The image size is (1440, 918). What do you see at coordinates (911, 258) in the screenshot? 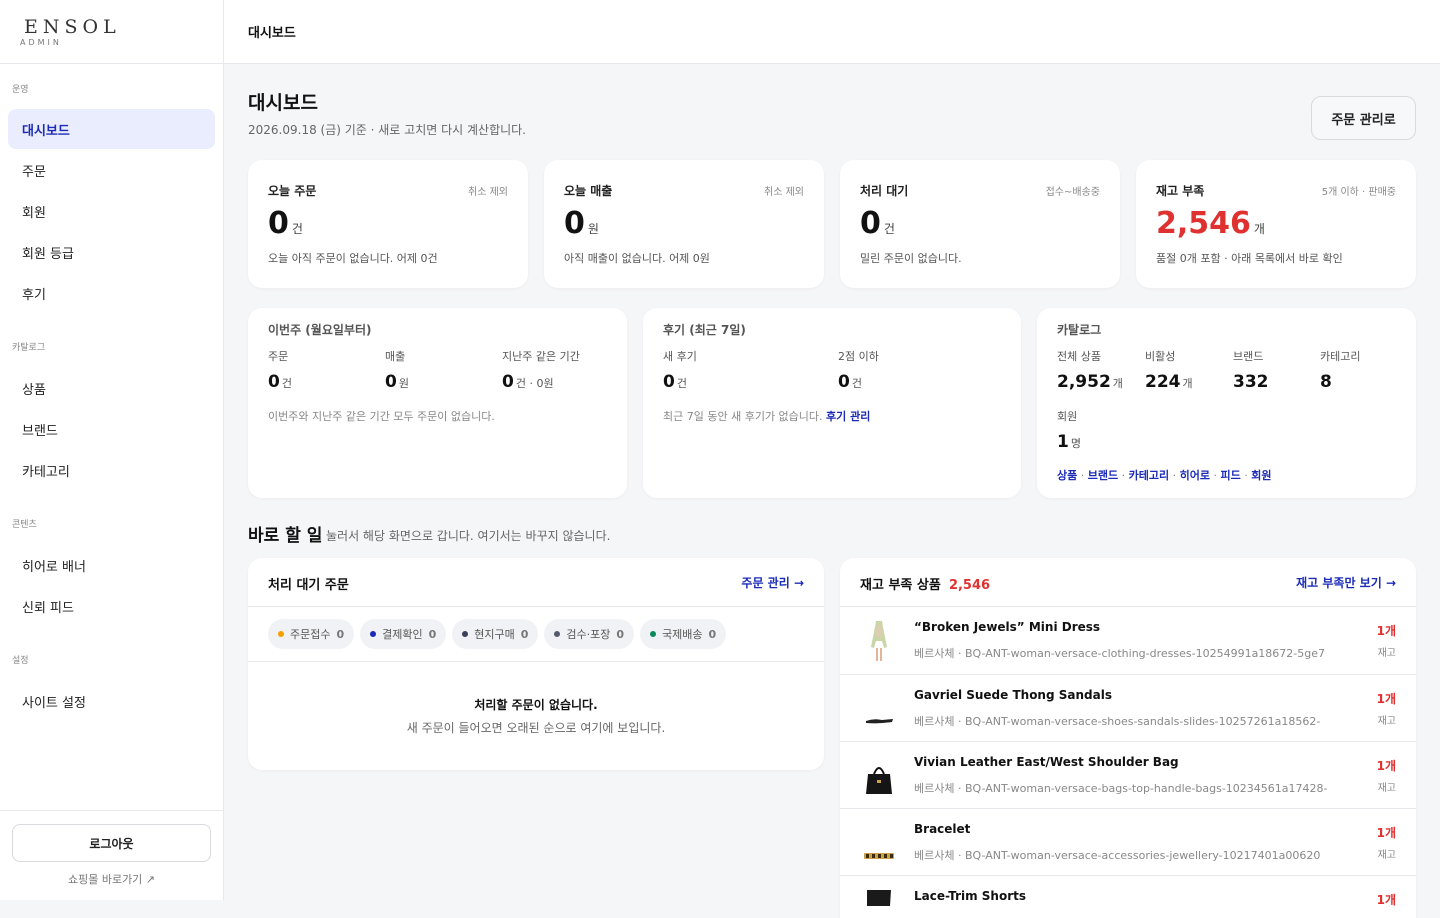
I see `stat-desc: 밀린 주문이 없습니다.` at bounding box center [911, 258].